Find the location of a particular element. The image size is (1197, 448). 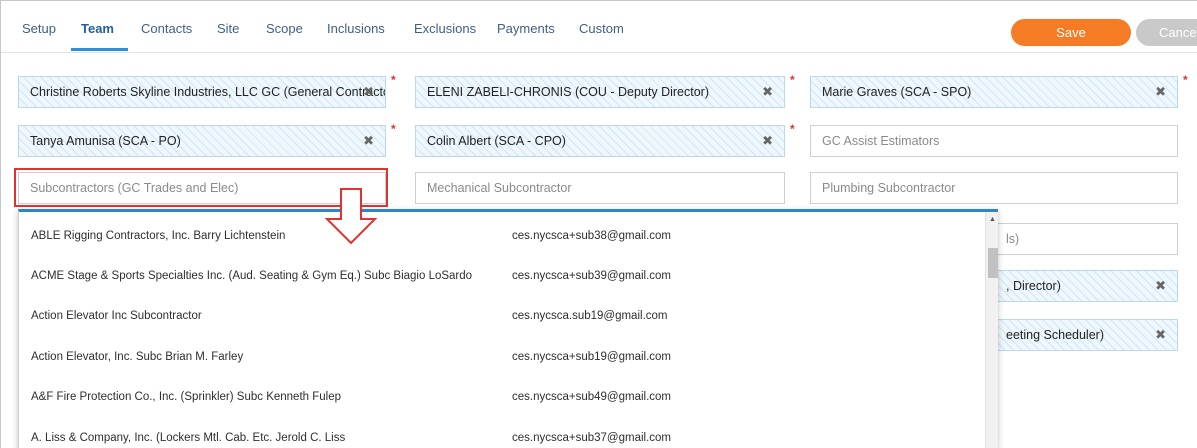

field-value: , Director) is located at coordinates (1033, 286).